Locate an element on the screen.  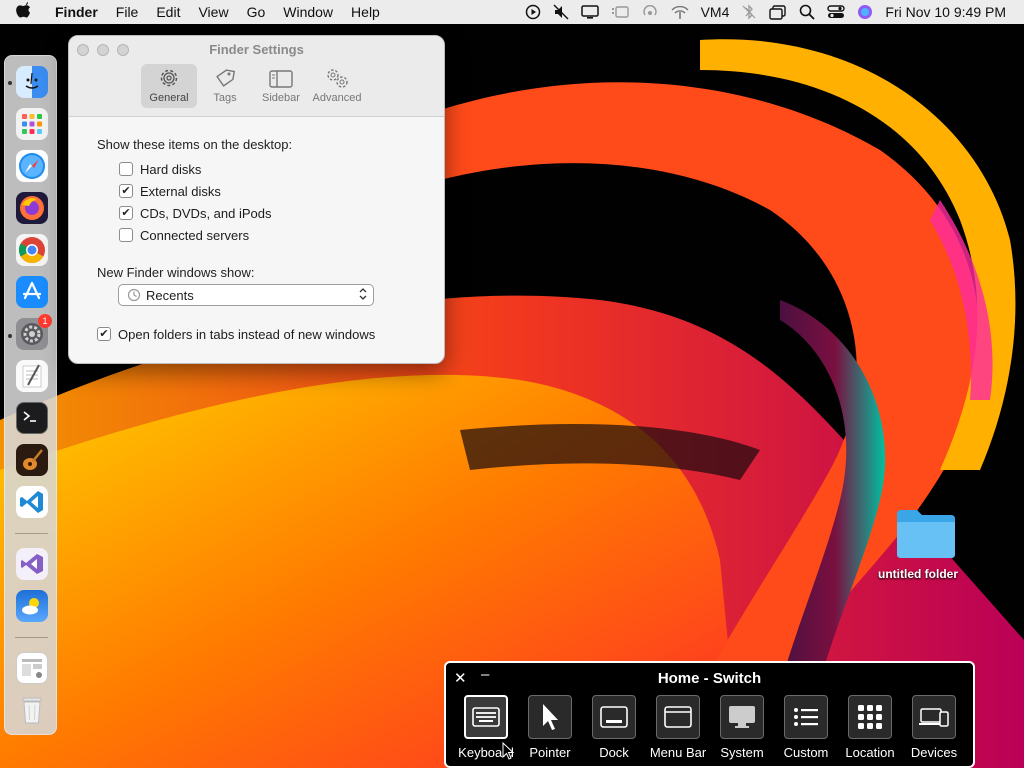
pointer-button: Pointer is located at coordinates (550, 727).